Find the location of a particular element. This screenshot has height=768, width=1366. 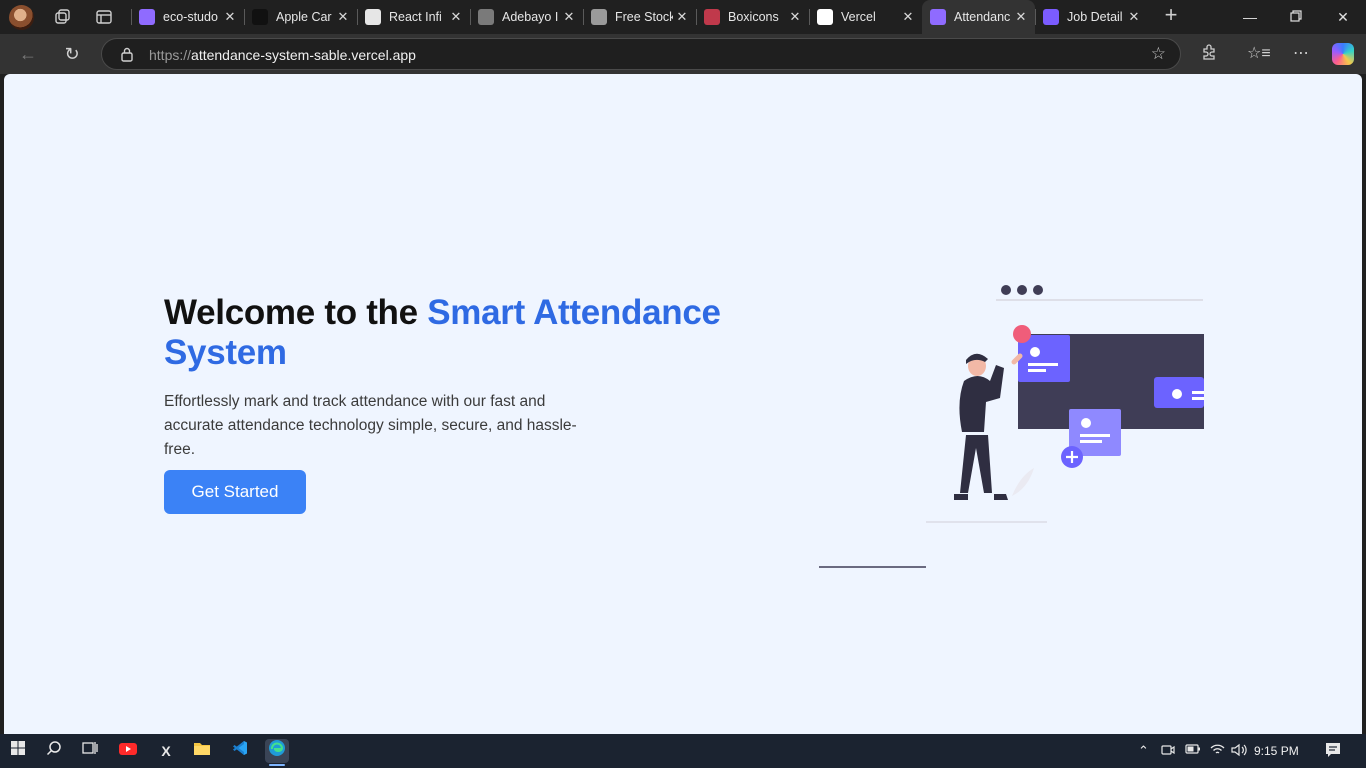

workspaces-icon is located at coordinates (62, 17).